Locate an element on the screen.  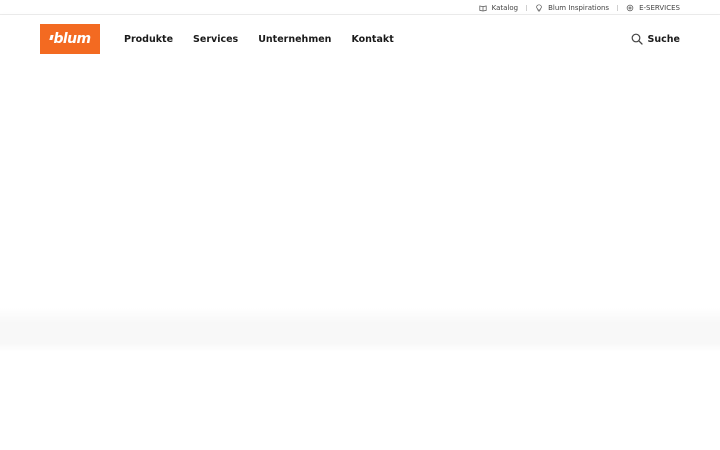
blum-inspirations-link: Blum Inspirations is located at coordinates (572, 8).